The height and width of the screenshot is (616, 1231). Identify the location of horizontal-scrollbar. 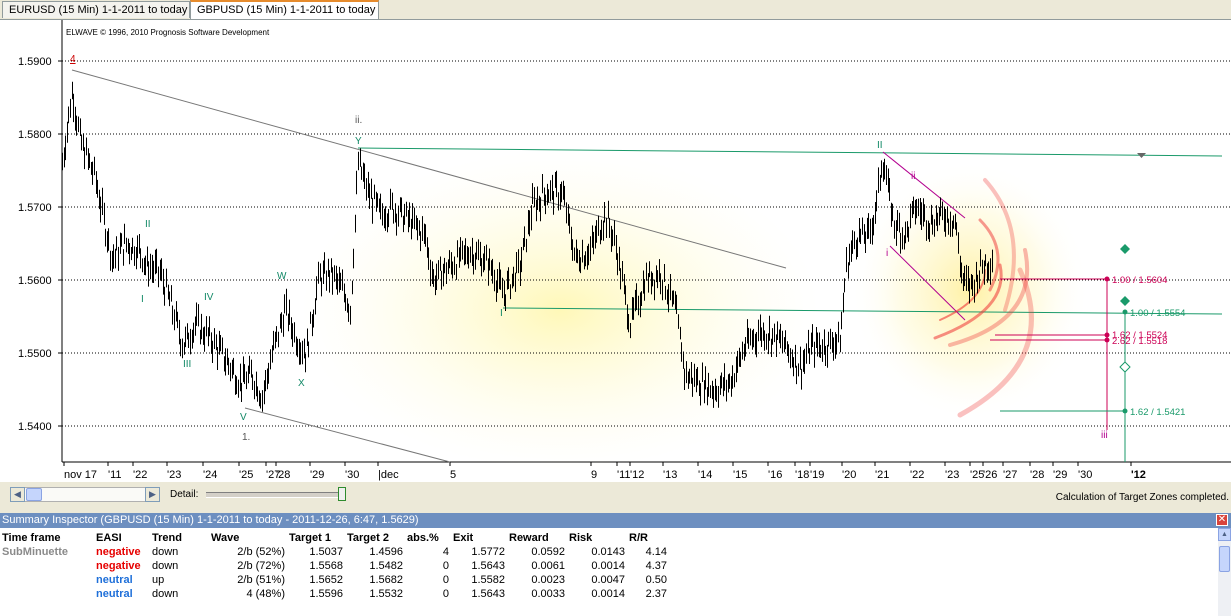
(85, 494).